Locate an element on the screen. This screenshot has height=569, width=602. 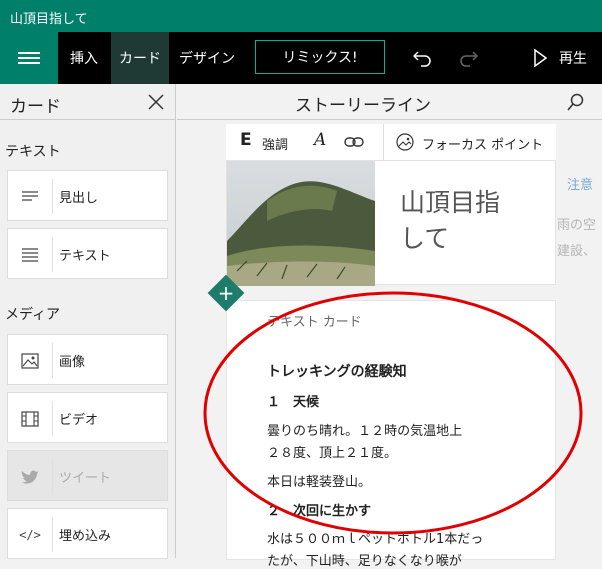
card-embed: </> 埋め込み is located at coordinates (87, 533).